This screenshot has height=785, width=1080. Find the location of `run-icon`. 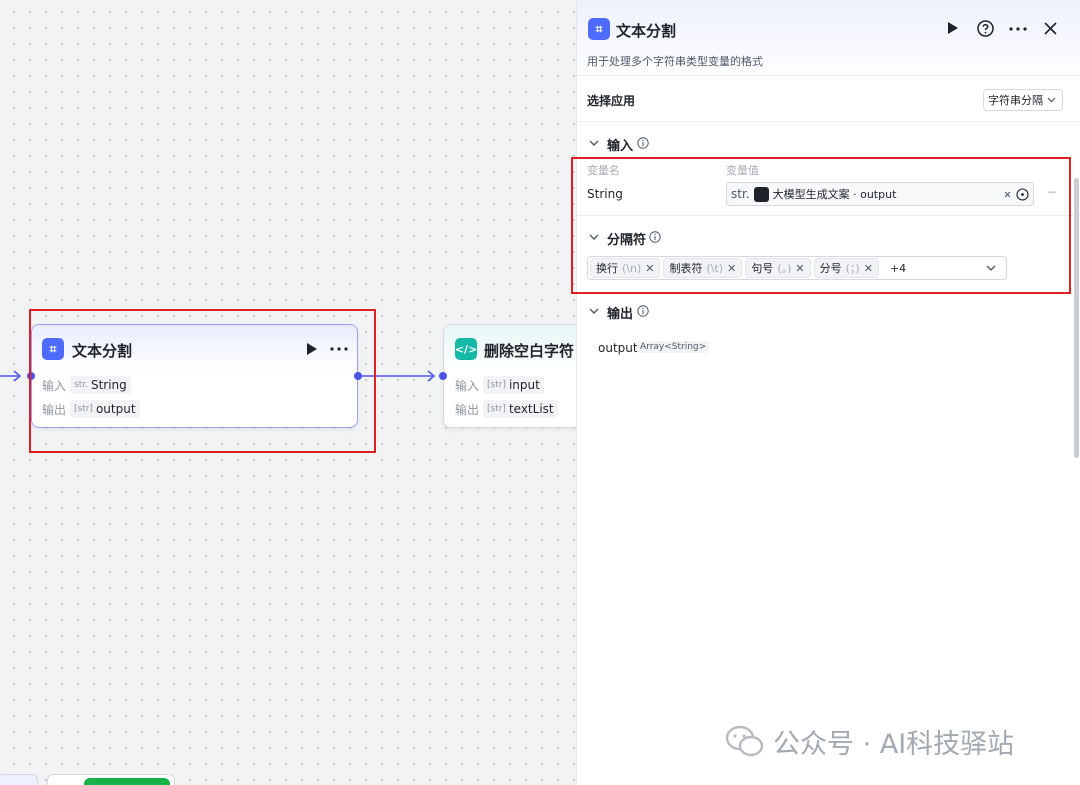

run-icon is located at coordinates (953, 28).